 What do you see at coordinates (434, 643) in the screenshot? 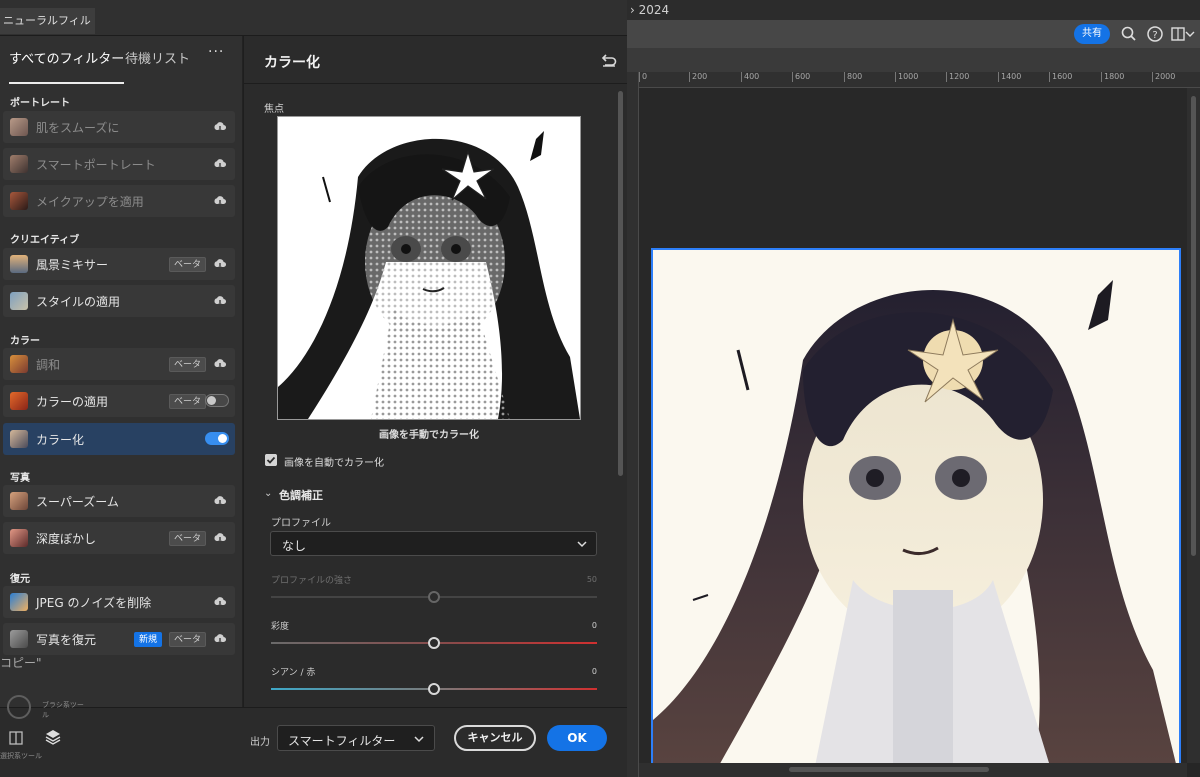
I see `saturation-slider-knob` at bounding box center [434, 643].